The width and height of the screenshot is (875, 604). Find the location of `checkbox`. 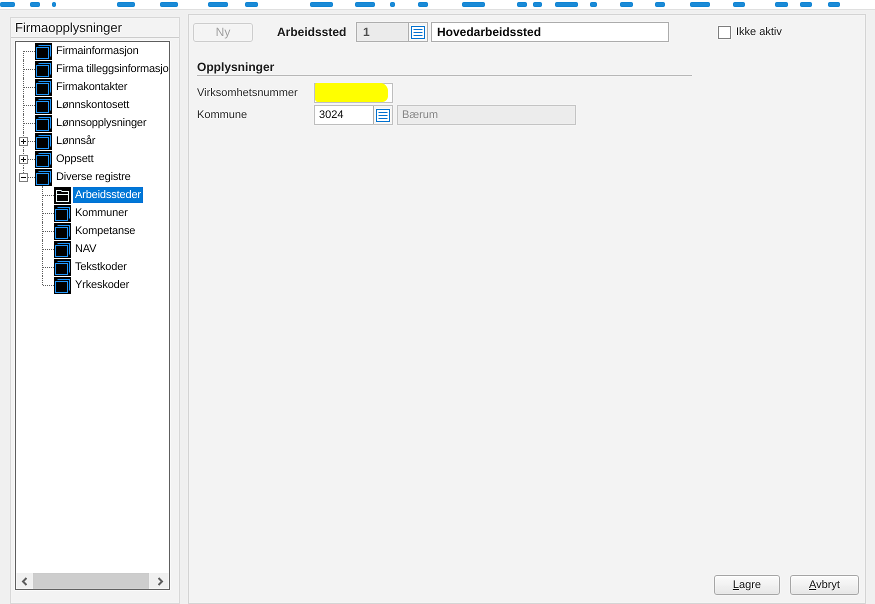

checkbox is located at coordinates (724, 32).